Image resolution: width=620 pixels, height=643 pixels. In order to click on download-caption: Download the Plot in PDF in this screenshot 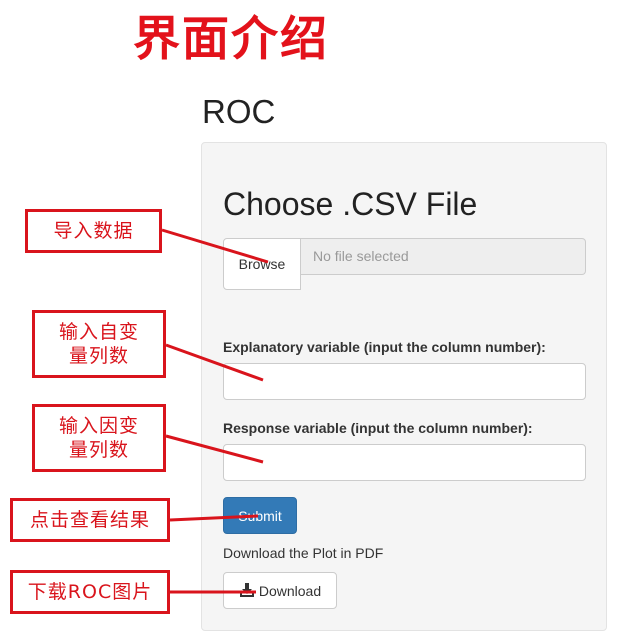, I will do `click(303, 553)`.